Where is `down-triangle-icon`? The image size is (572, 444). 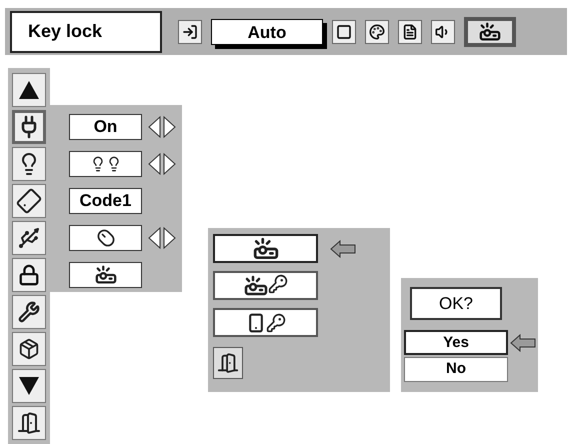 down-triangle-icon is located at coordinates (29, 386).